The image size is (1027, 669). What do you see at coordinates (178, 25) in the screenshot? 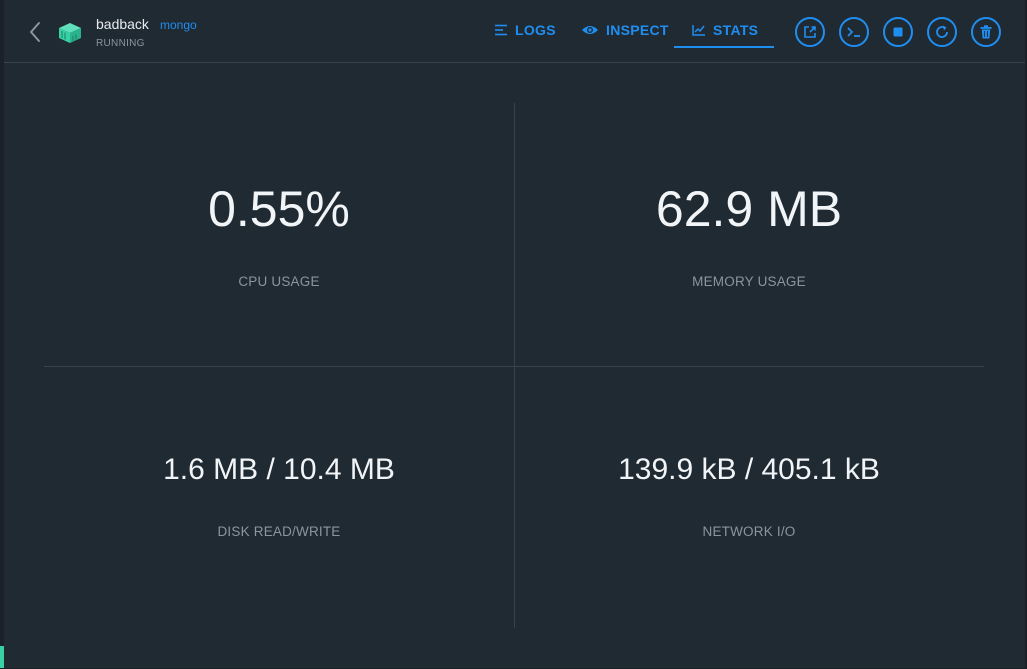
I see `image-link: mongo` at bounding box center [178, 25].